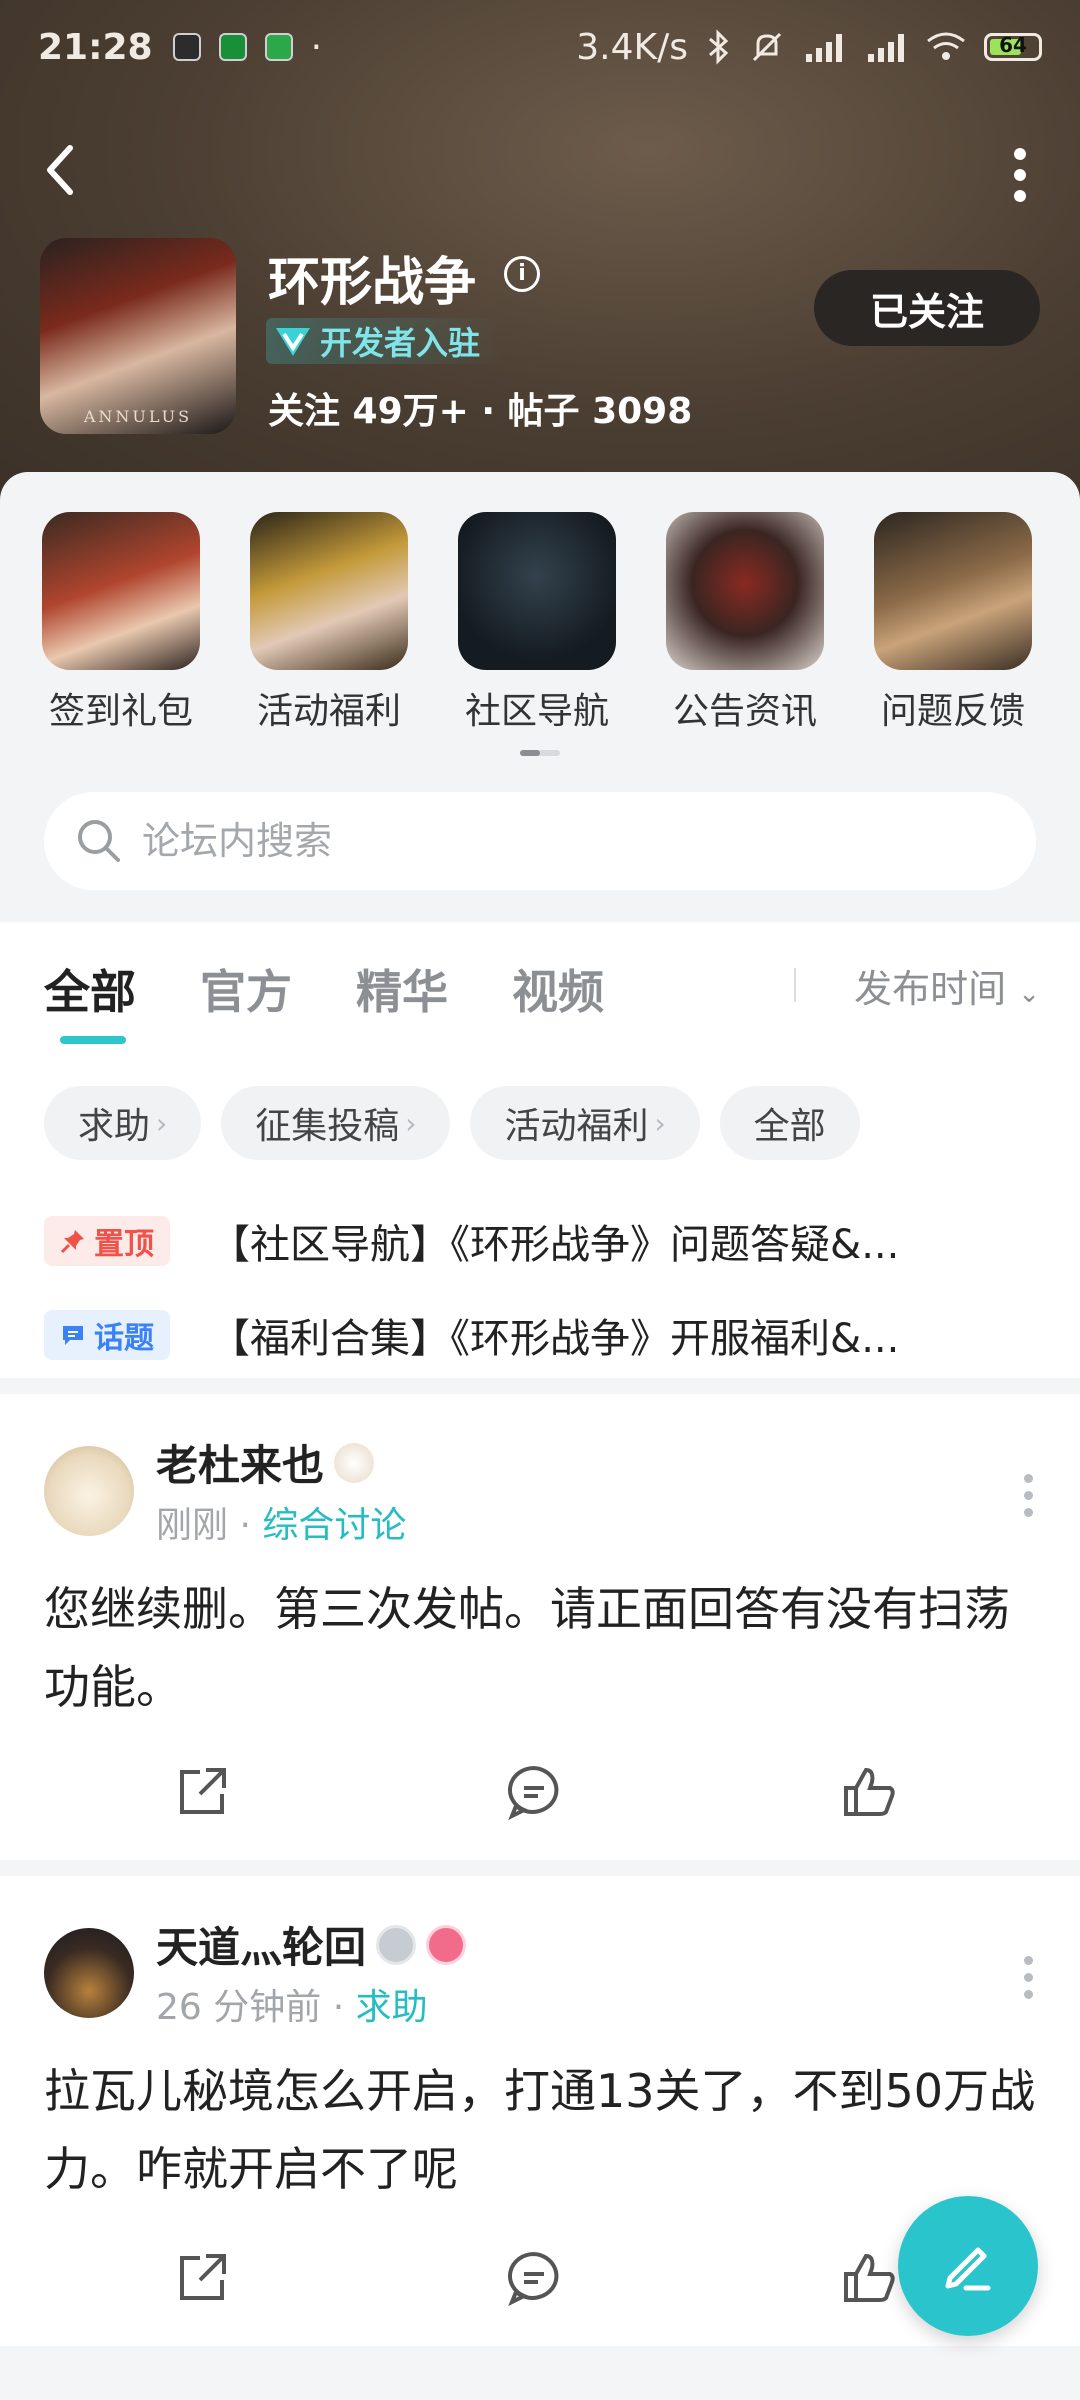  Describe the element at coordinates (124, 1338) in the screenshot. I see `topic-tag-label: 话题` at that location.